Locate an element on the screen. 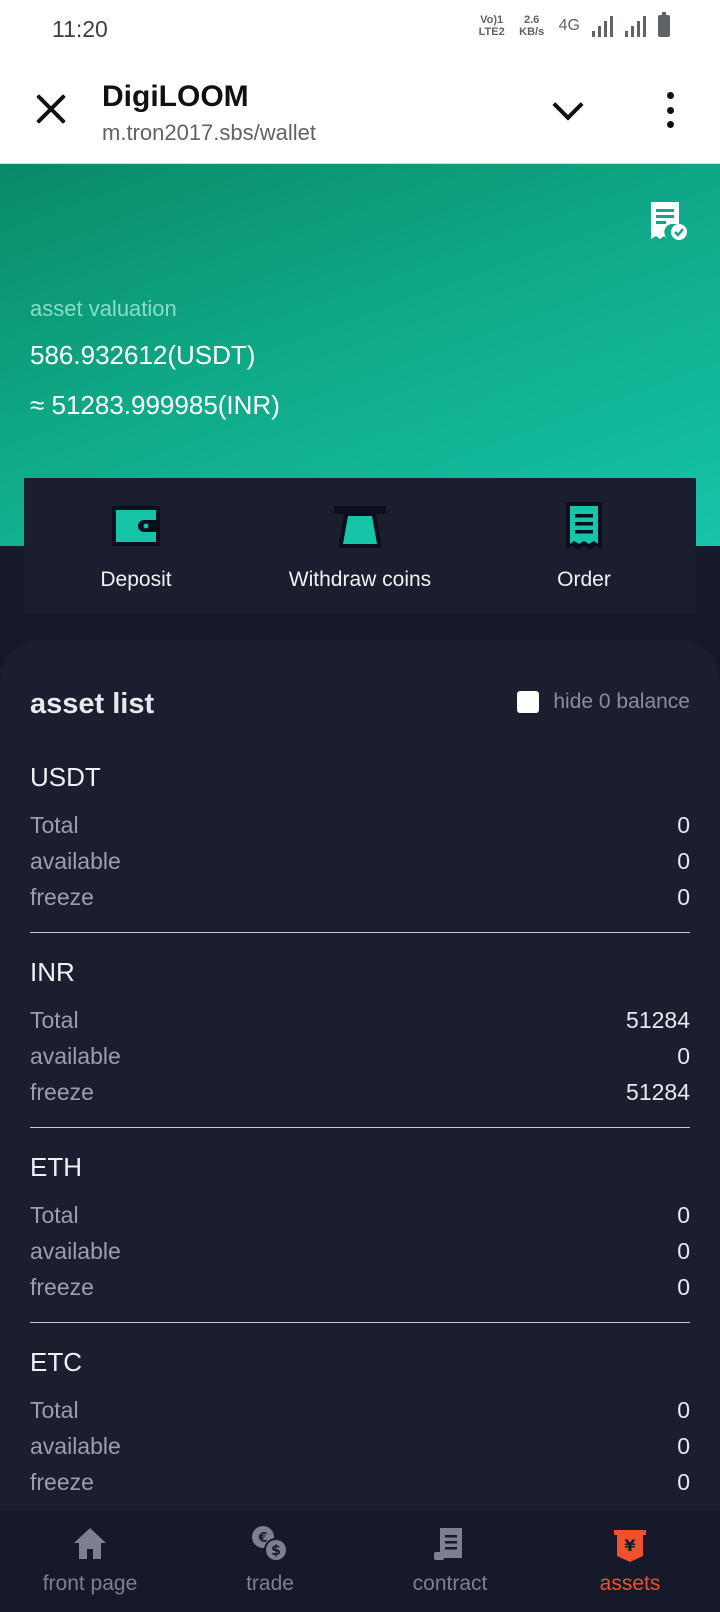 This screenshot has height=1612, width=720. valuation-label: asset valuation is located at coordinates (103, 308).